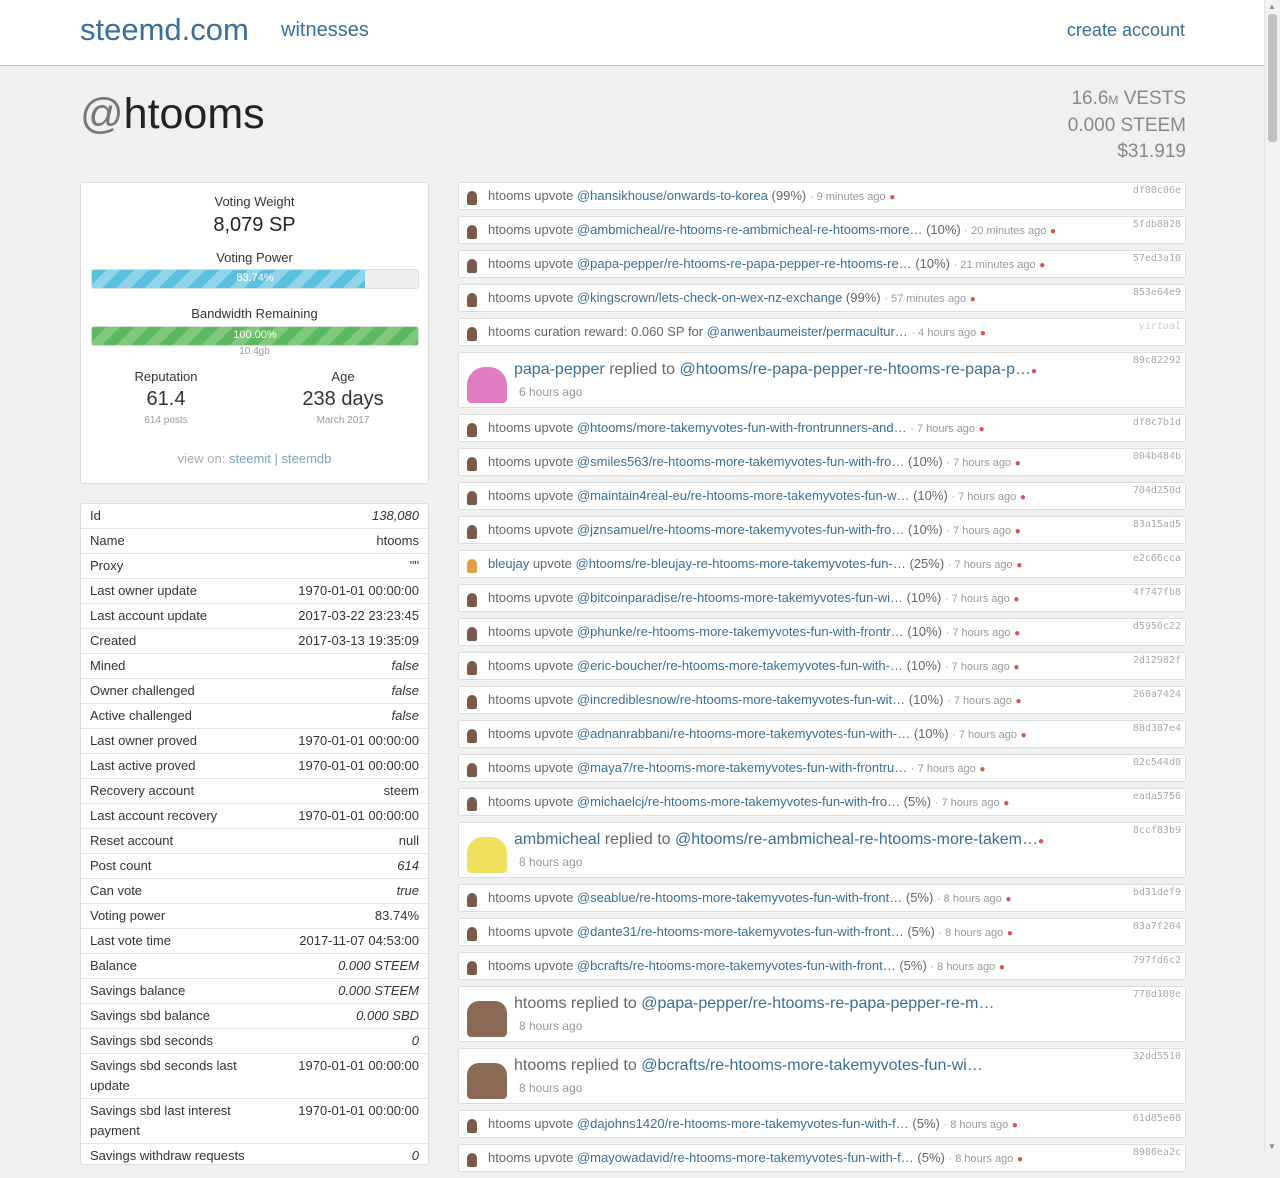  I want to click on tx-id: 8ccf83b9, so click(1157, 830).